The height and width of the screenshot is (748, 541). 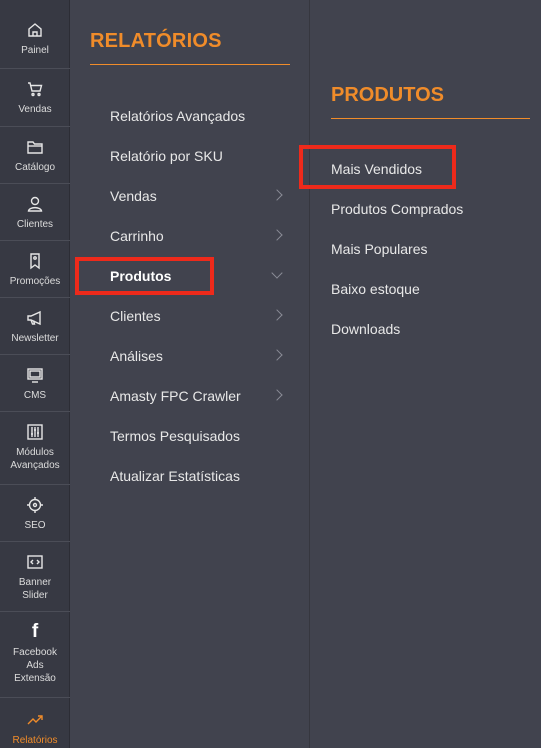 I want to click on submenu-item-label: Downloads, so click(x=366, y=329).